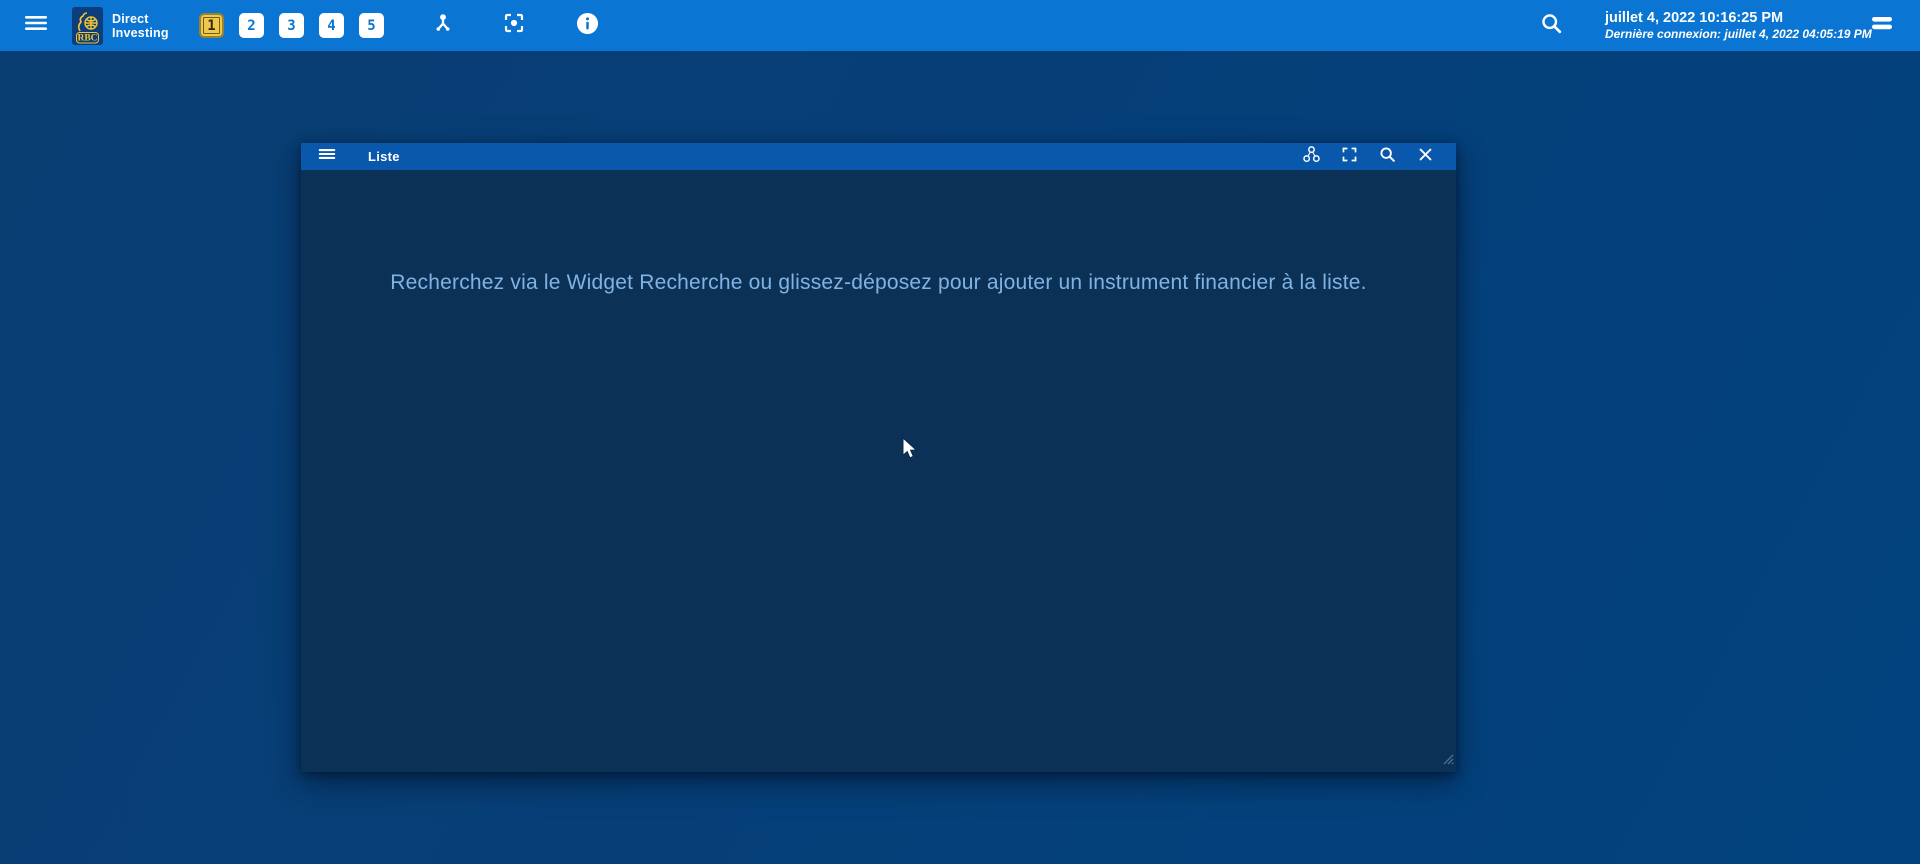 The image size is (1920, 864). What do you see at coordinates (140, 32) in the screenshot?
I see `brand-line-2: Investing` at bounding box center [140, 32].